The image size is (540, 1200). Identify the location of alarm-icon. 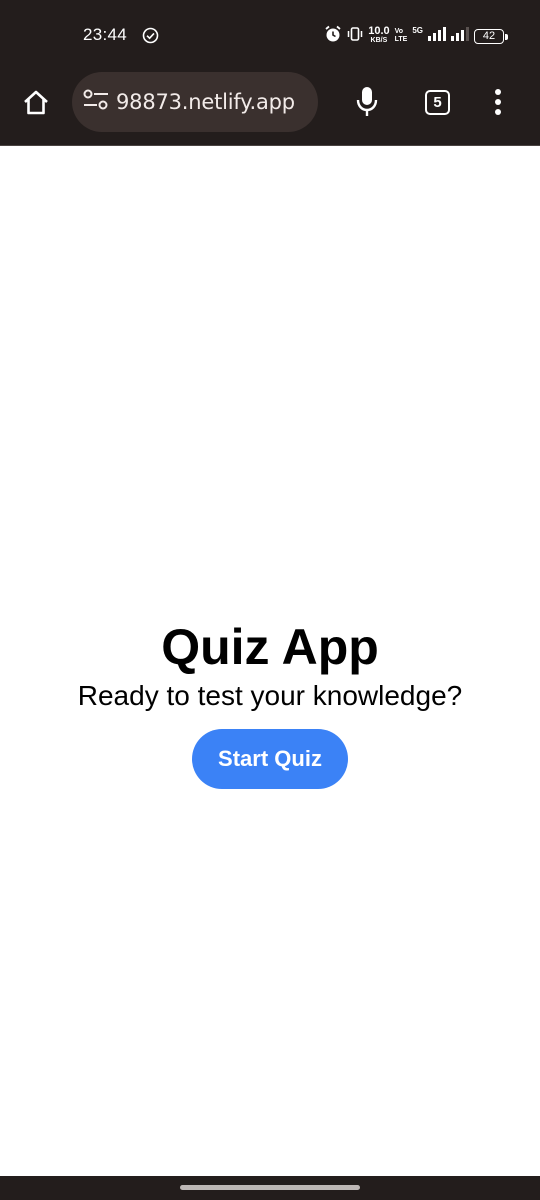
(333, 36).